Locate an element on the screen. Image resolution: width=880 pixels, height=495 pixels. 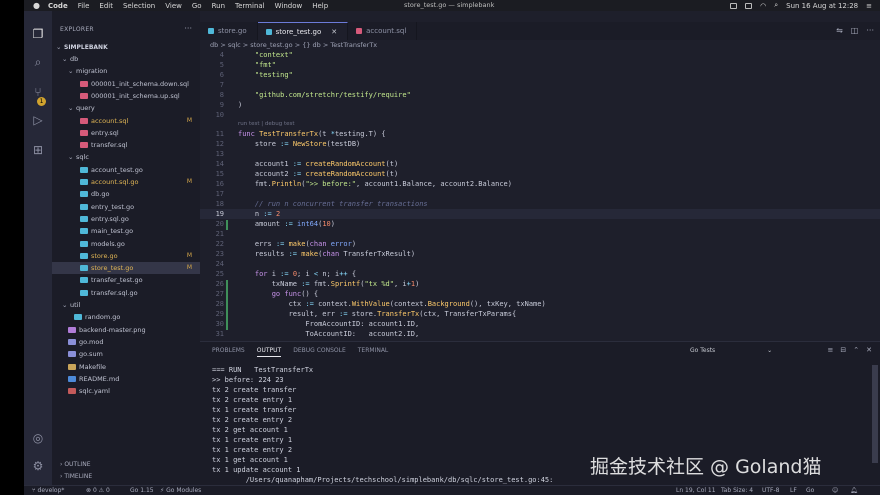
tree-root: ⌄ SIMPLEBANK is located at coordinates (126, 47).